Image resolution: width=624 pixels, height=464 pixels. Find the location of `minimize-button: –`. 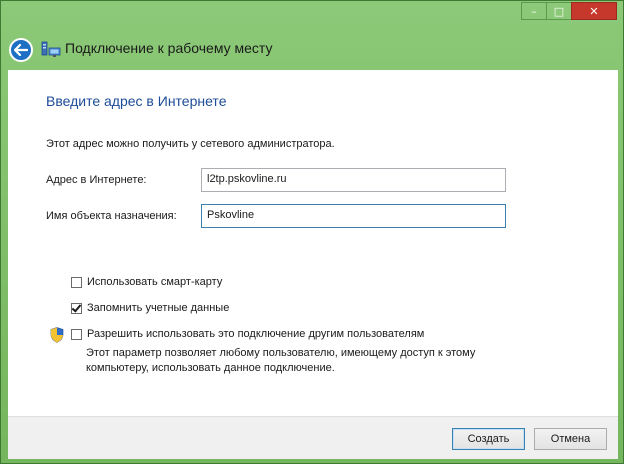

minimize-button: – is located at coordinates (534, 11).